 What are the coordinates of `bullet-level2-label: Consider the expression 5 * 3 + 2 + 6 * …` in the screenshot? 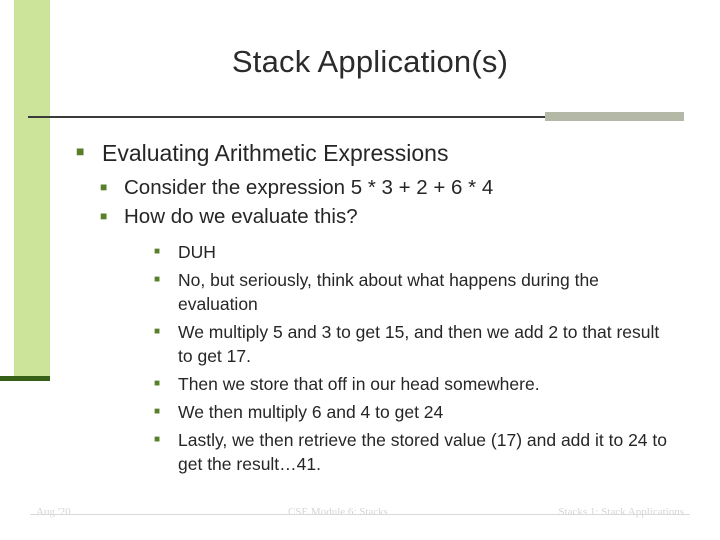 It's located at (309, 187).